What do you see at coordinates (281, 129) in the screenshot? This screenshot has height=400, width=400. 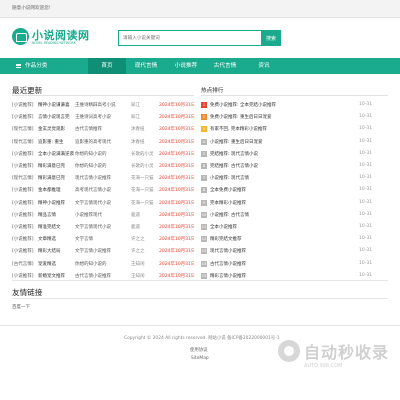 I see `hot-title-link: 有家不回, 完本精彩小说推荐` at bounding box center [281, 129].